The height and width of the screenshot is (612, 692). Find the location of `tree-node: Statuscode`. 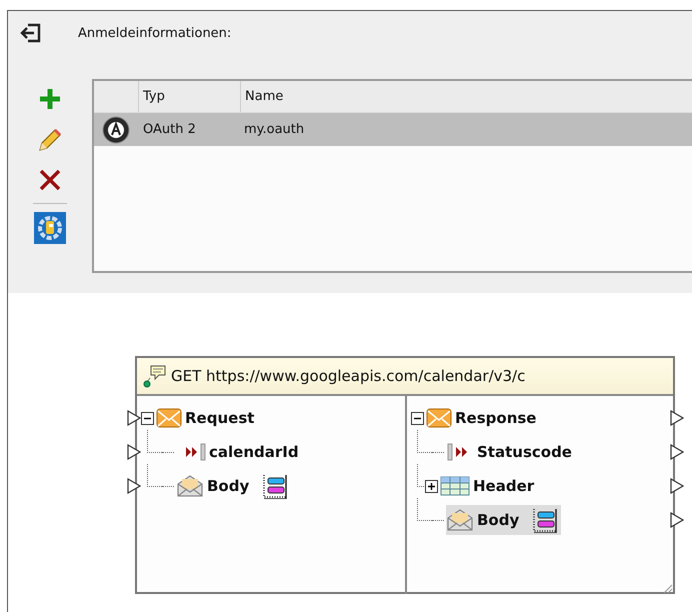

tree-node: Statuscode is located at coordinates (524, 452).